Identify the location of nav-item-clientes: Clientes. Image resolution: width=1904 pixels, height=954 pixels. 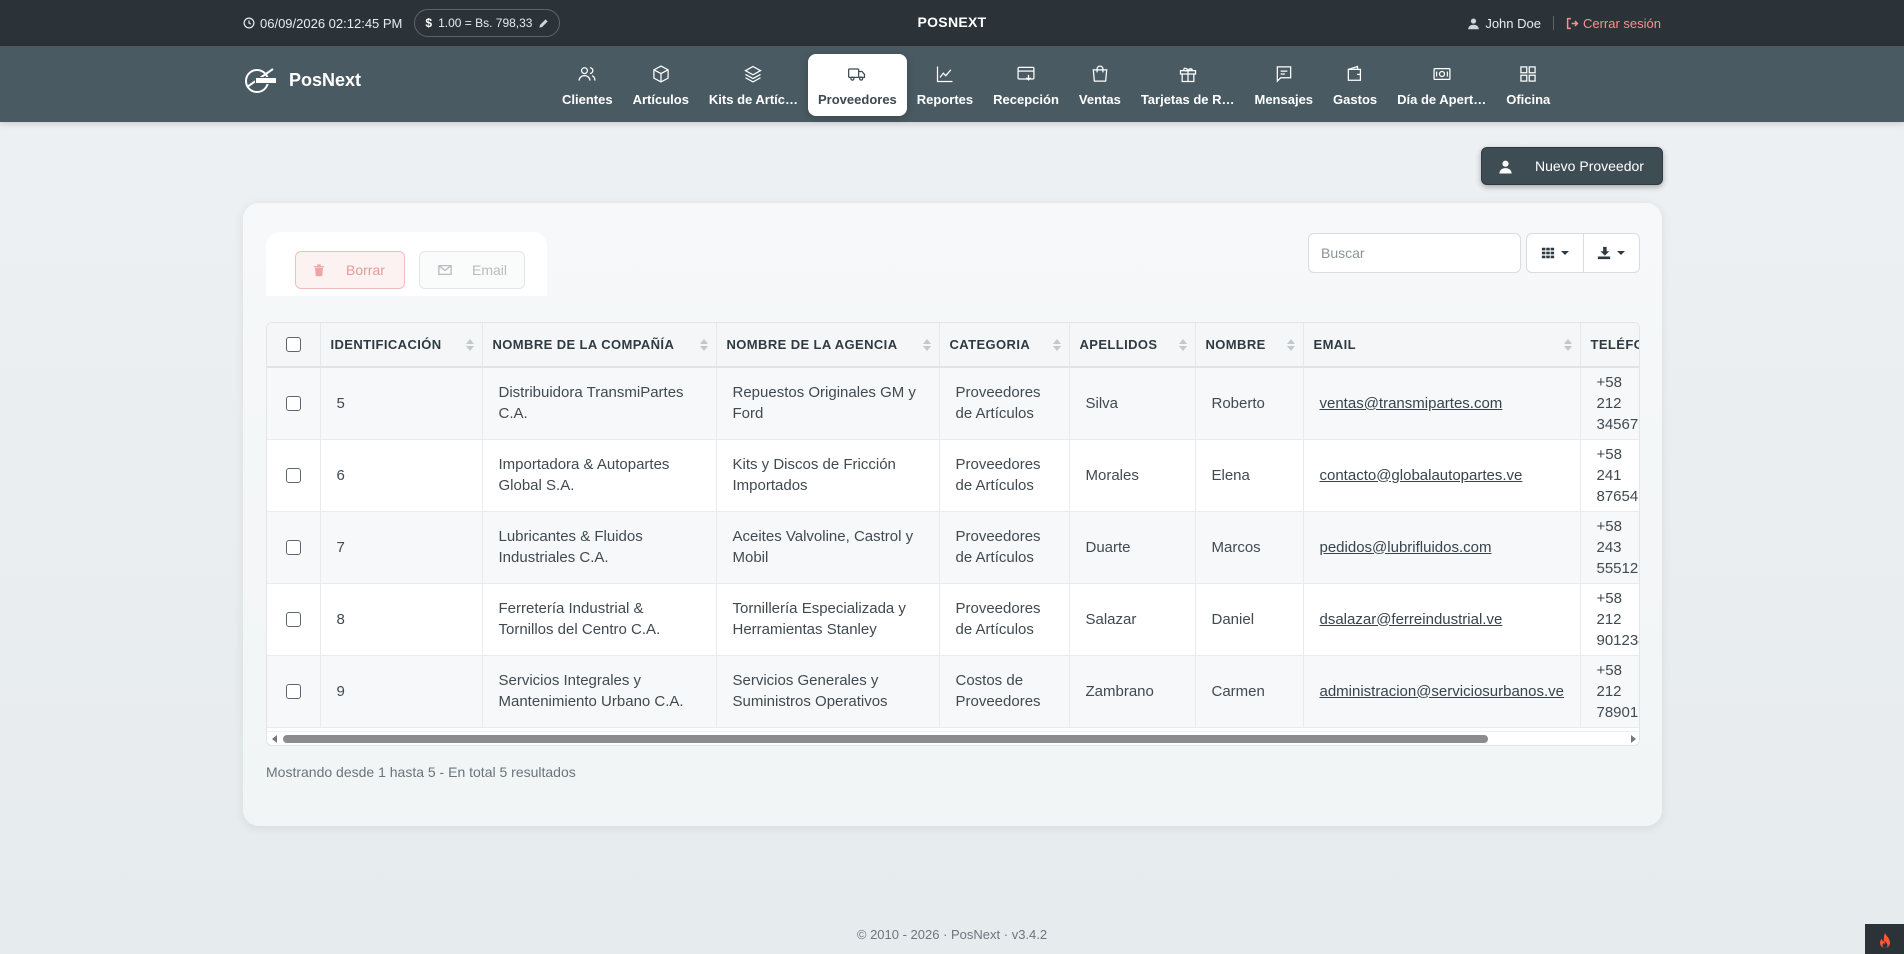
(587, 85).